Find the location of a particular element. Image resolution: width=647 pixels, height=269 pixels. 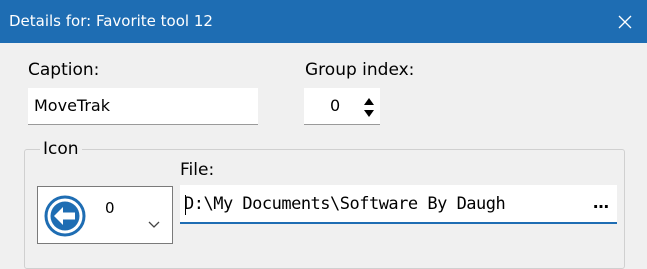

spin-up-button is located at coordinates (369, 101).